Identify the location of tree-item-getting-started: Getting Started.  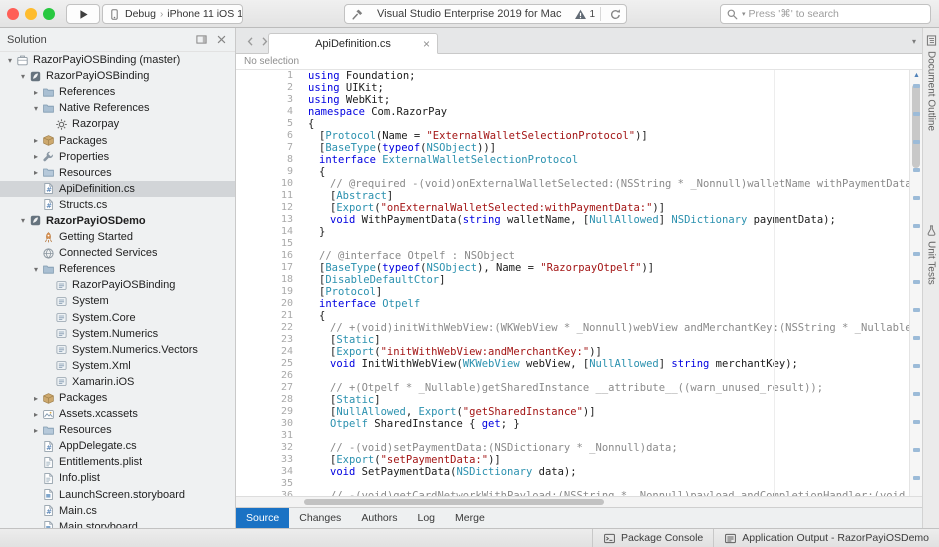
(117, 237).